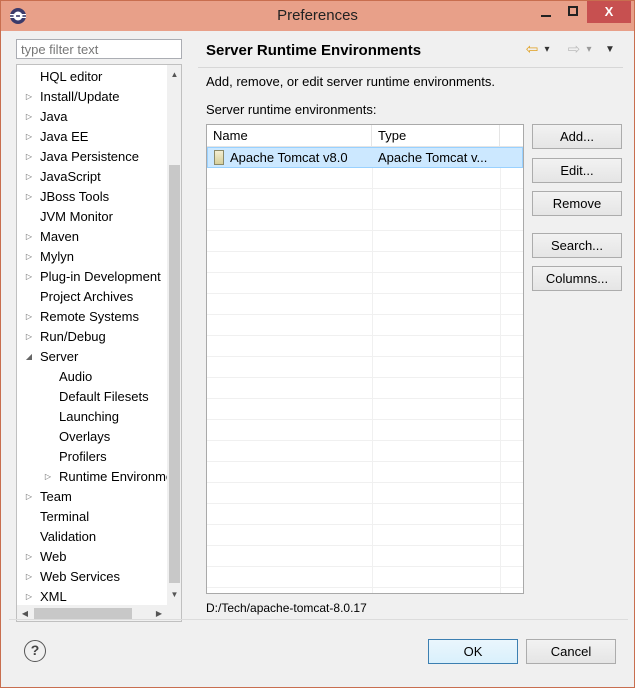 The image size is (635, 688). Describe the element at coordinates (53, 596) in the screenshot. I see `tree-item-label: XML` at that location.